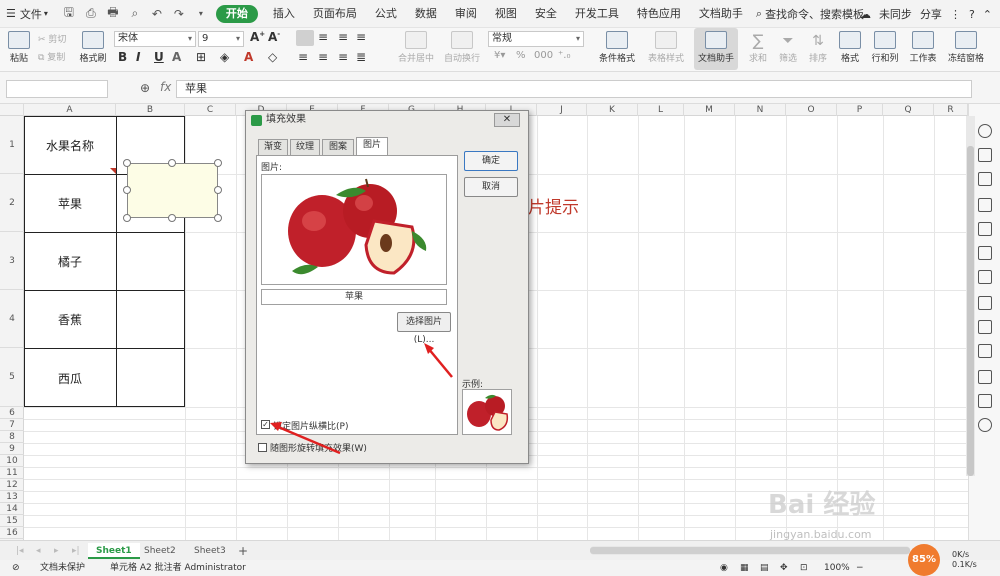 This screenshot has height=576, width=1000. What do you see at coordinates (243, 551) in the screenshot?
I see `add-sheet-button: +` at bounding box center [243, 551].